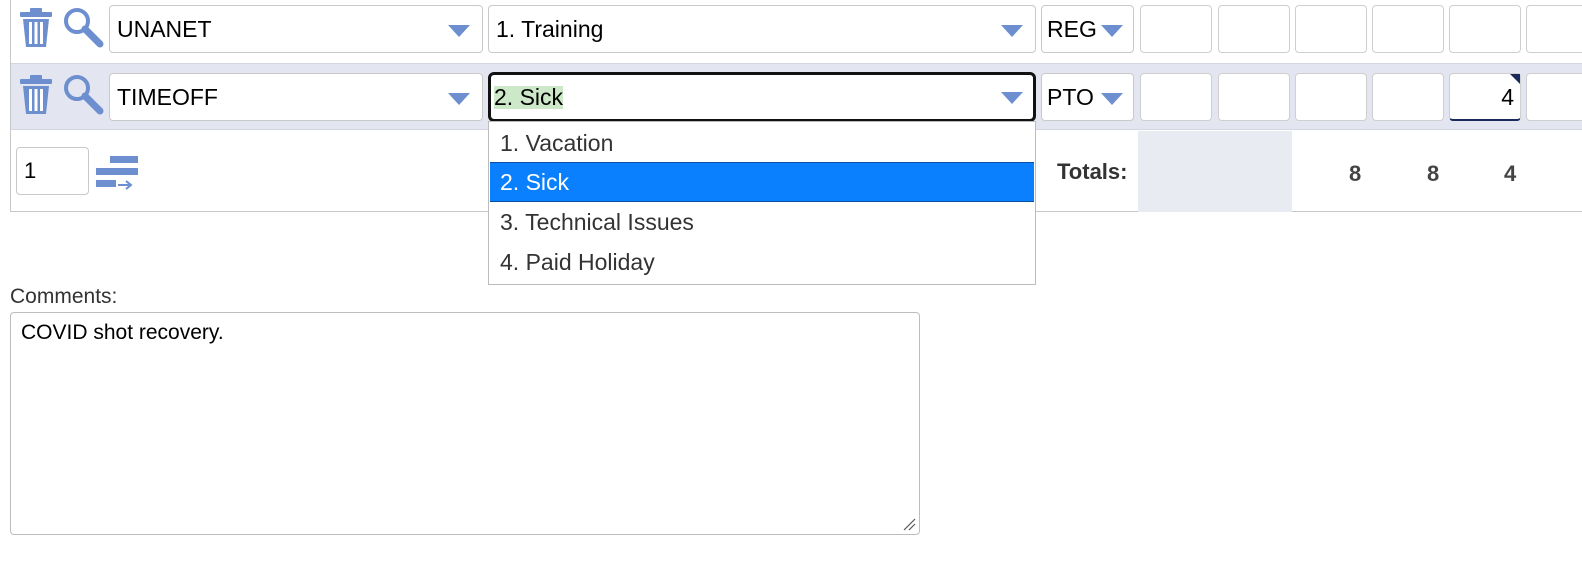  What do you see at coordinates (1507, 97) in the screenshot?
I see `hours-value: 4` at bounding box center [1507, 97].